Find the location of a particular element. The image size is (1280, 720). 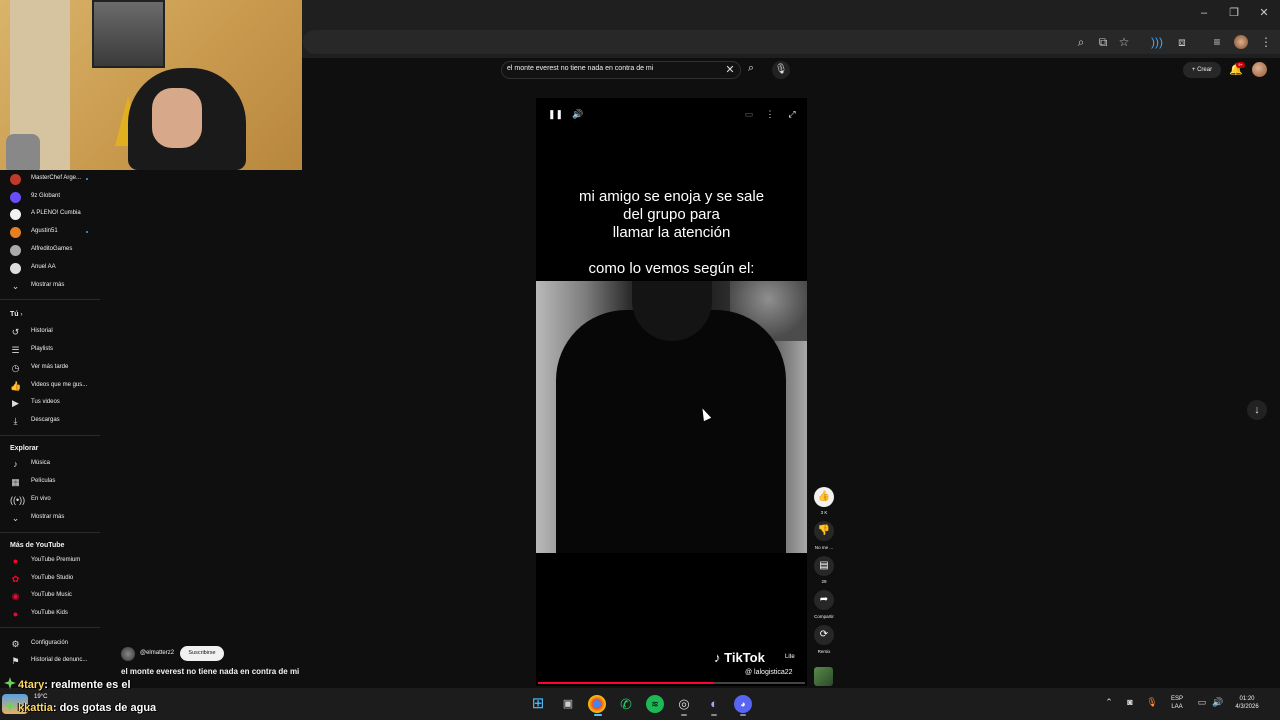

chat-text: : dos gotas de agua is located at coordinates (104, 708).